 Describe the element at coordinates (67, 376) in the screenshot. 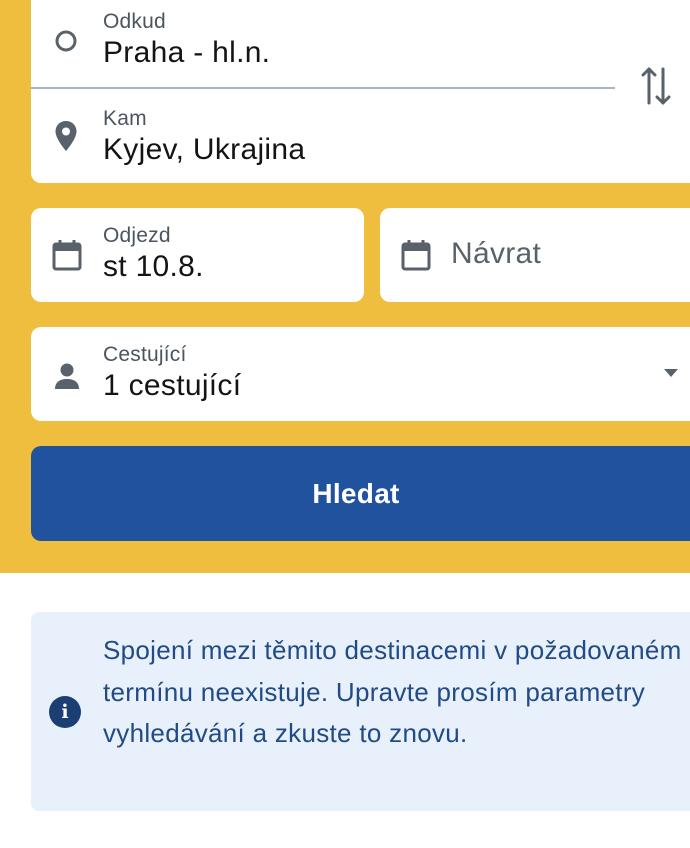

I see `person-icon` at that location.